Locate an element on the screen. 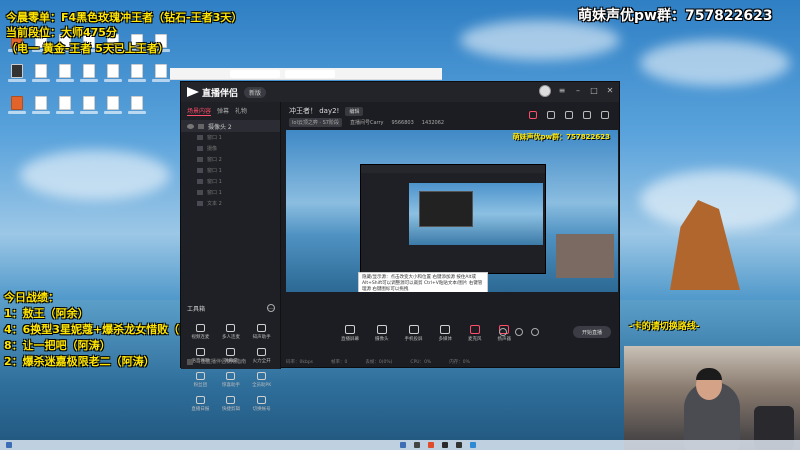 Image resolution: width=800 pixels, height=450 pixels. tool-label: 扬声器 is located at coordinates (504, 339).